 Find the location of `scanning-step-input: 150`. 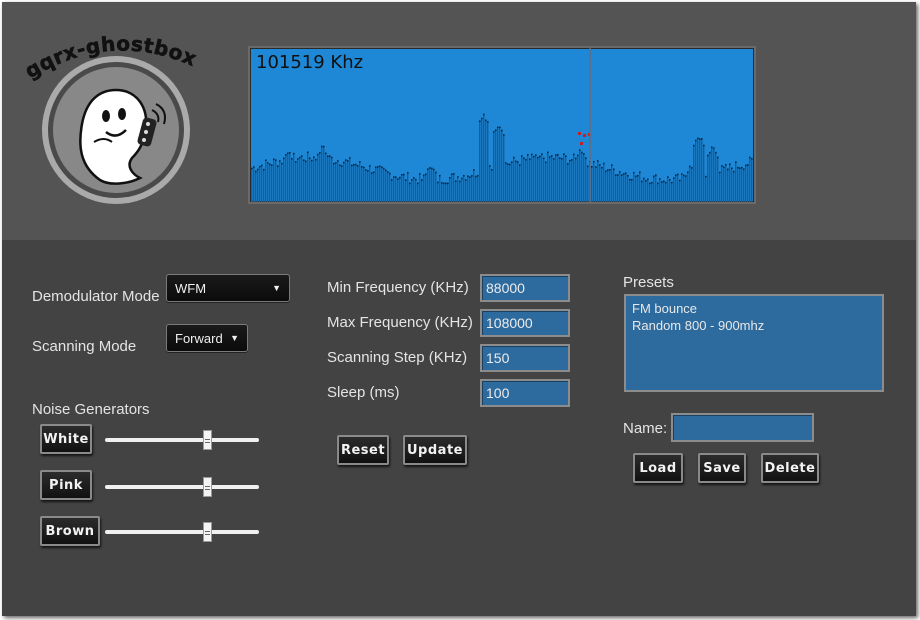

scanning-step-input: 150 is located at coordinates (525, 358).